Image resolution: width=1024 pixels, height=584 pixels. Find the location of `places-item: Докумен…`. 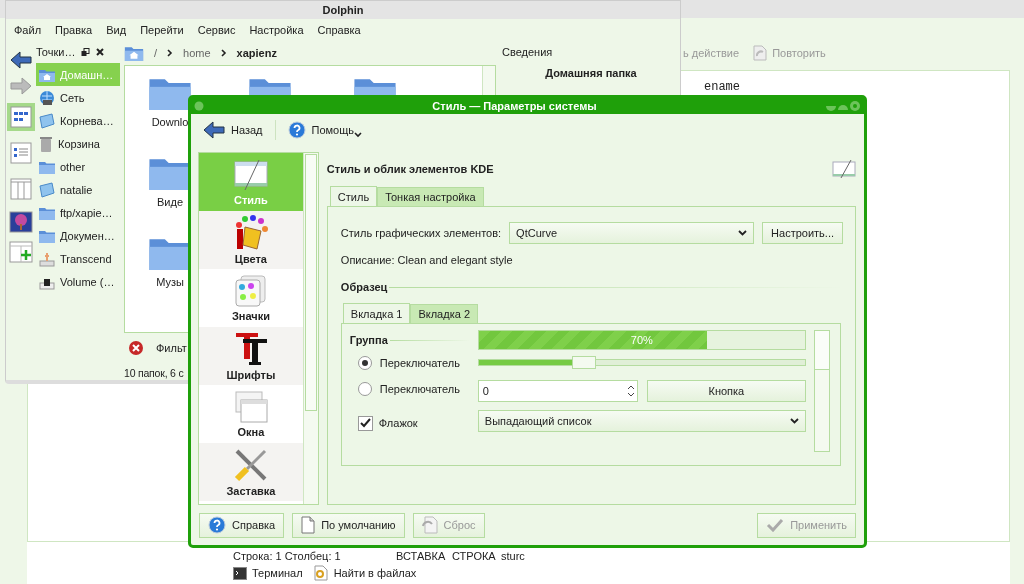

places-item: Докумен… is located at coordinates (78, 235).